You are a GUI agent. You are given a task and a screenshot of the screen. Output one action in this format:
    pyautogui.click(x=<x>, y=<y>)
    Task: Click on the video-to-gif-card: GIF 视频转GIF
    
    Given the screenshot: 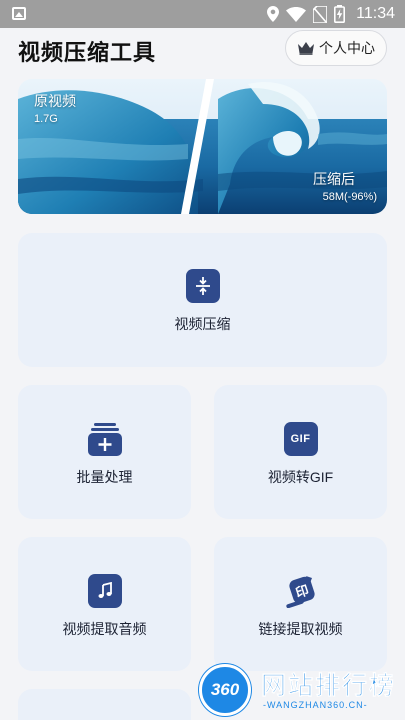 What is the action you would take?
    pyautogui.click(x=300, y=452)
    